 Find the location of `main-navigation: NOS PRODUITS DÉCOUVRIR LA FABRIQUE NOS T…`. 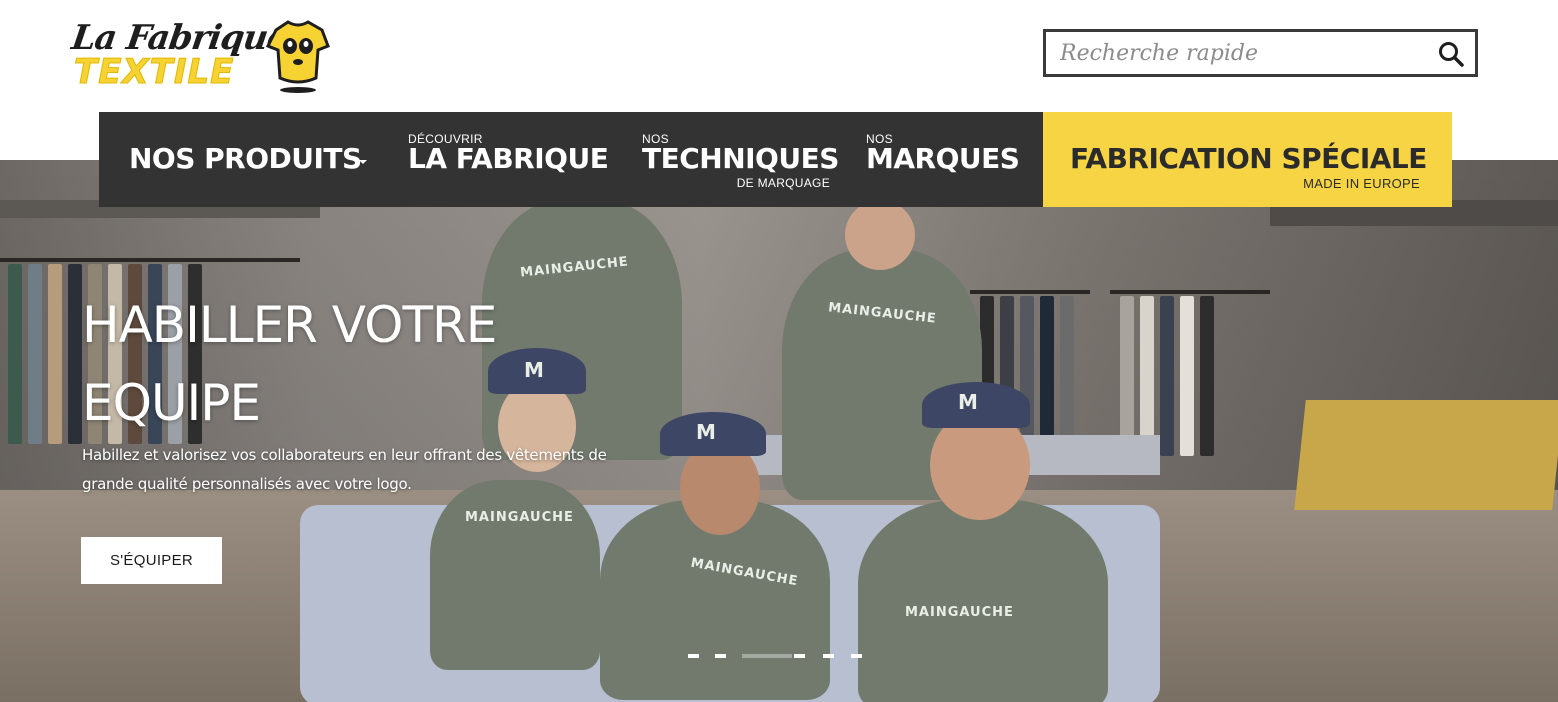

main-navigation: NOS PRODUITS DÉCOUVRIR LA FABRIQUE NOS T… is located at coordinates (571, 159).